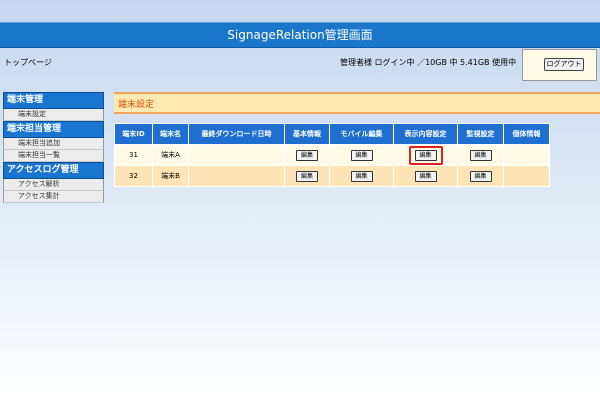  I want to click on table-row: 31 端末A 編集 編集 編集 編集, so click(332, 155).